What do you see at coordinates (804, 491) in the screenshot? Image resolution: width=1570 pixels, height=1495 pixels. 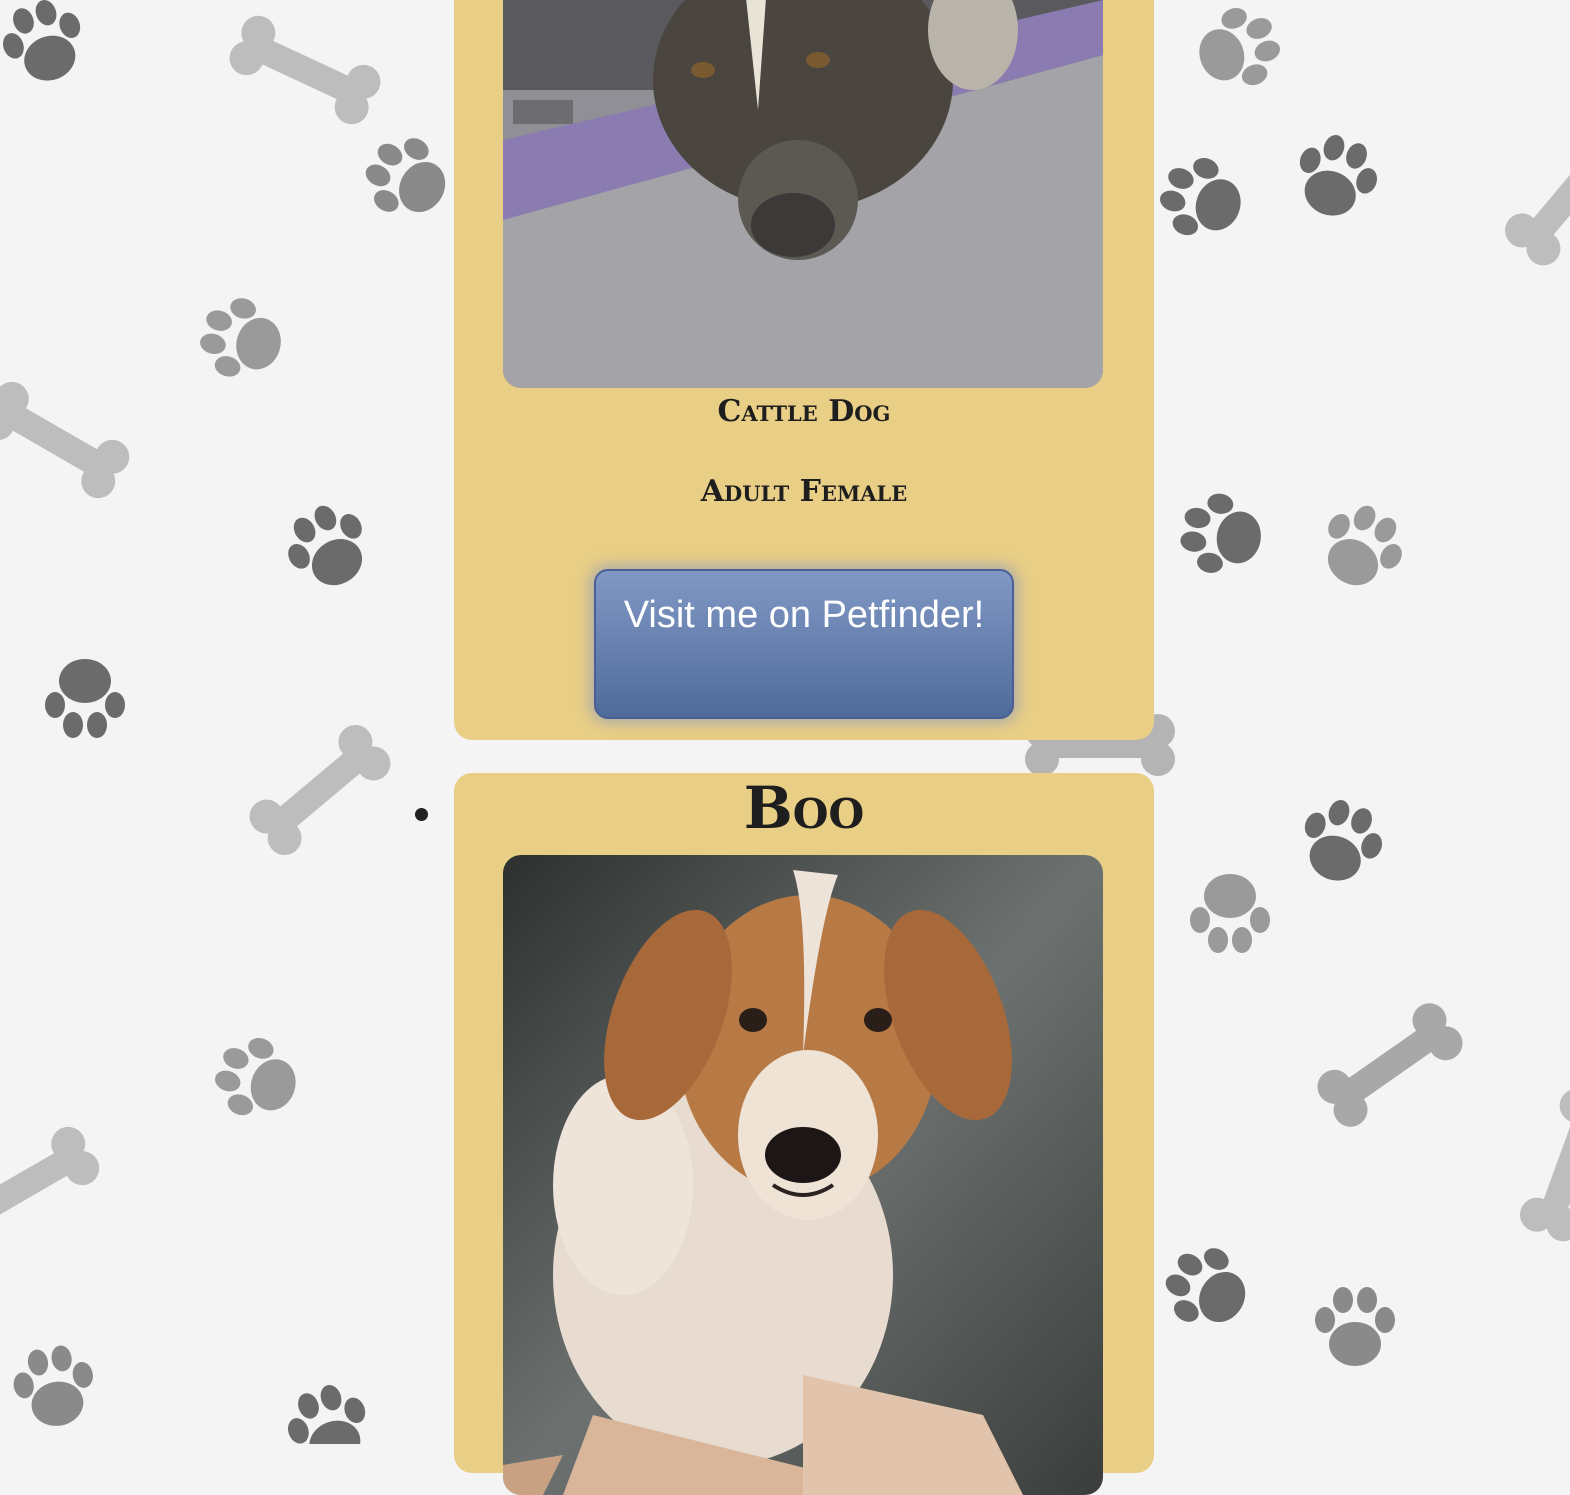 I see `pet-age-sex: Adult Female` at bounding box center [804, 491].